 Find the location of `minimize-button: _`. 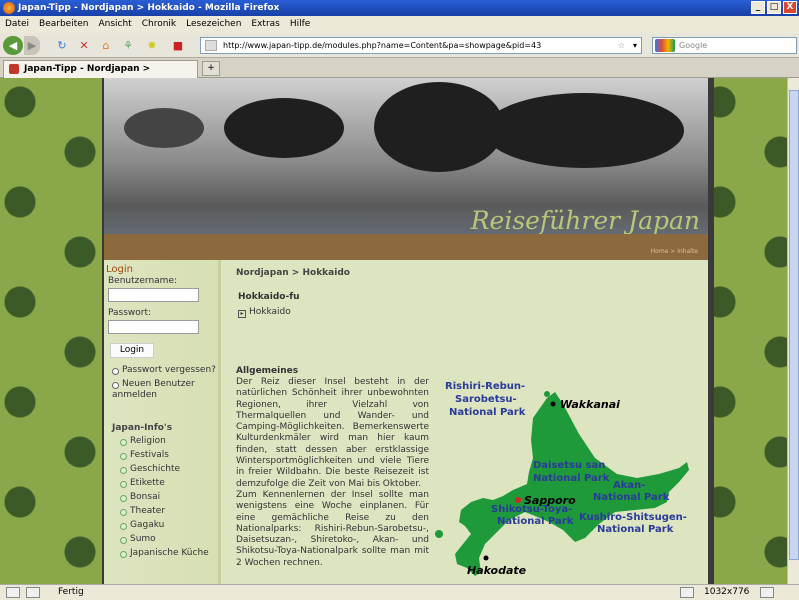

minimize-button: _ is located at coordinates (758, 7).